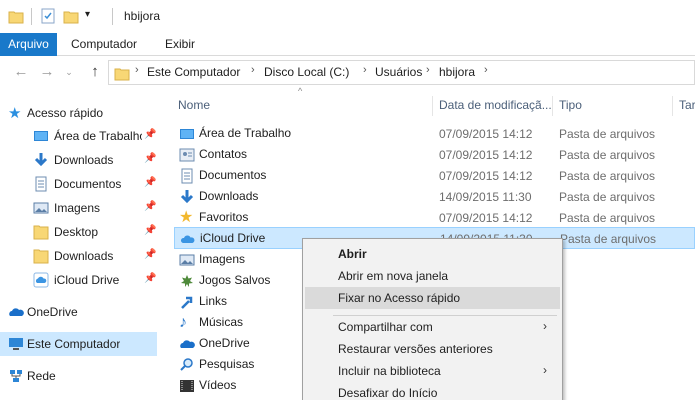  What do you see at coordinates (193, 72) in the screenshot?
I see `breadcrumb-este-computador: Este Computador` at bounding box center [193, 72].